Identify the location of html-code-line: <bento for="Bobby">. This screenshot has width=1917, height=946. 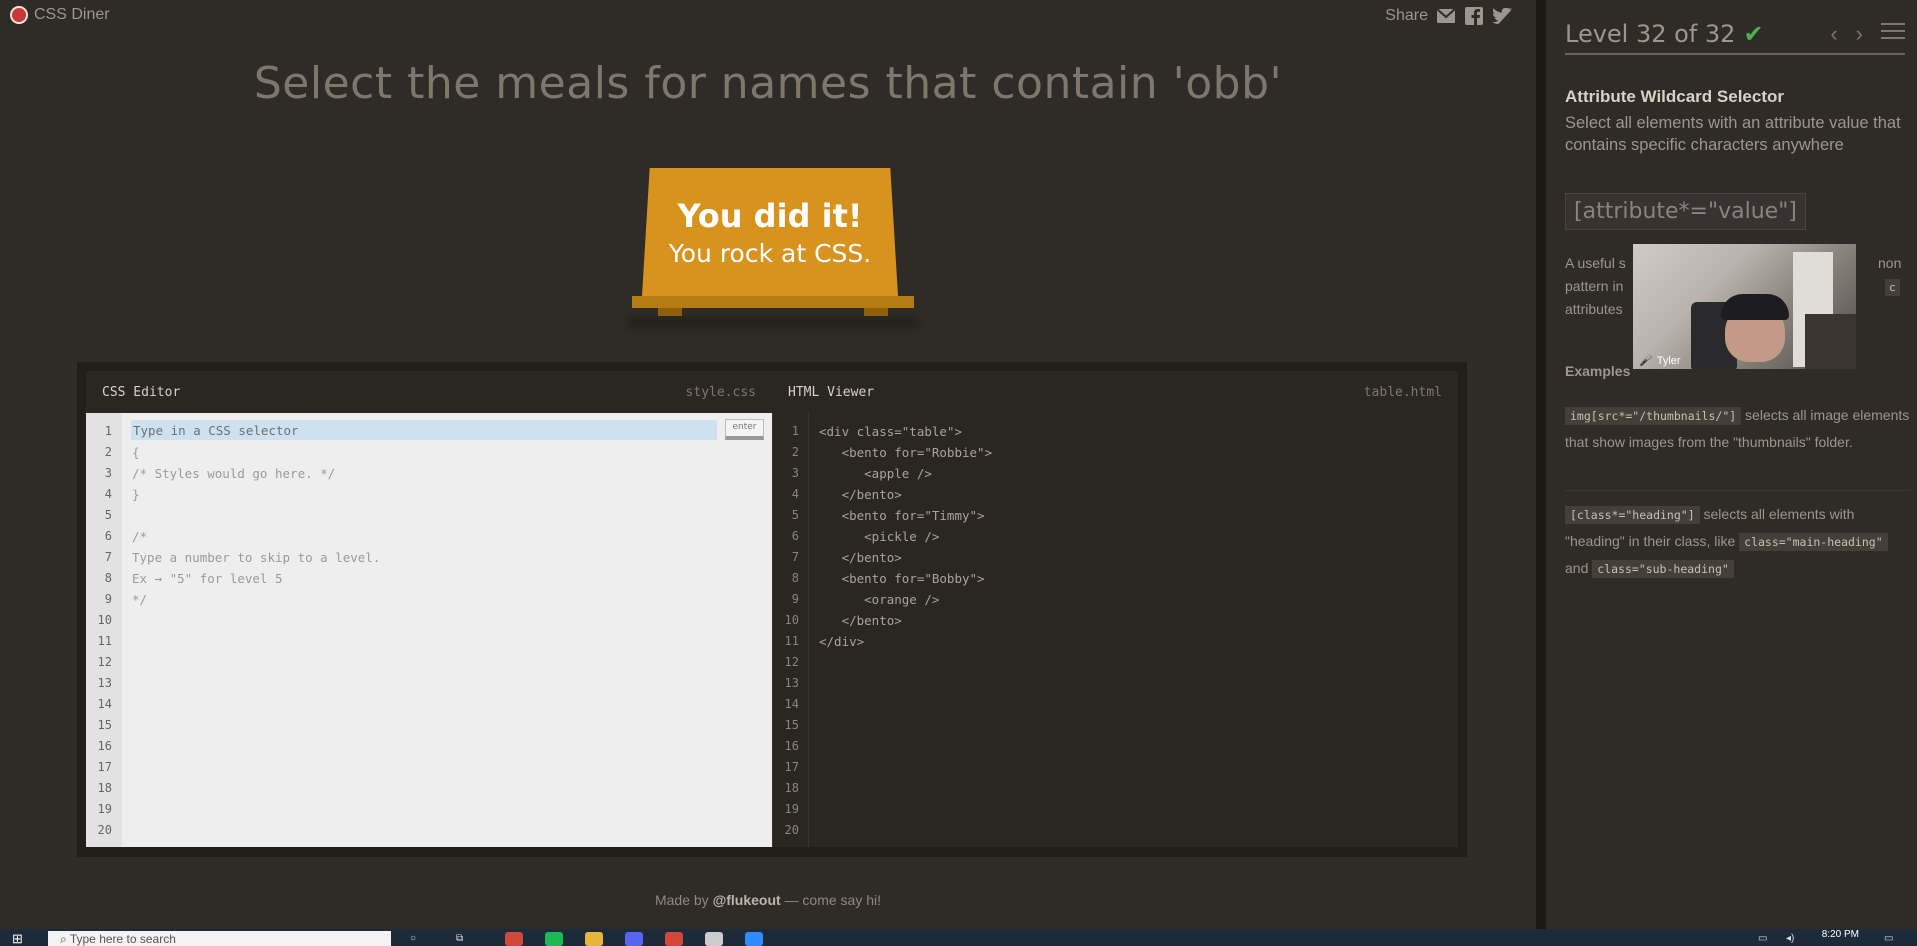
(902, 578).